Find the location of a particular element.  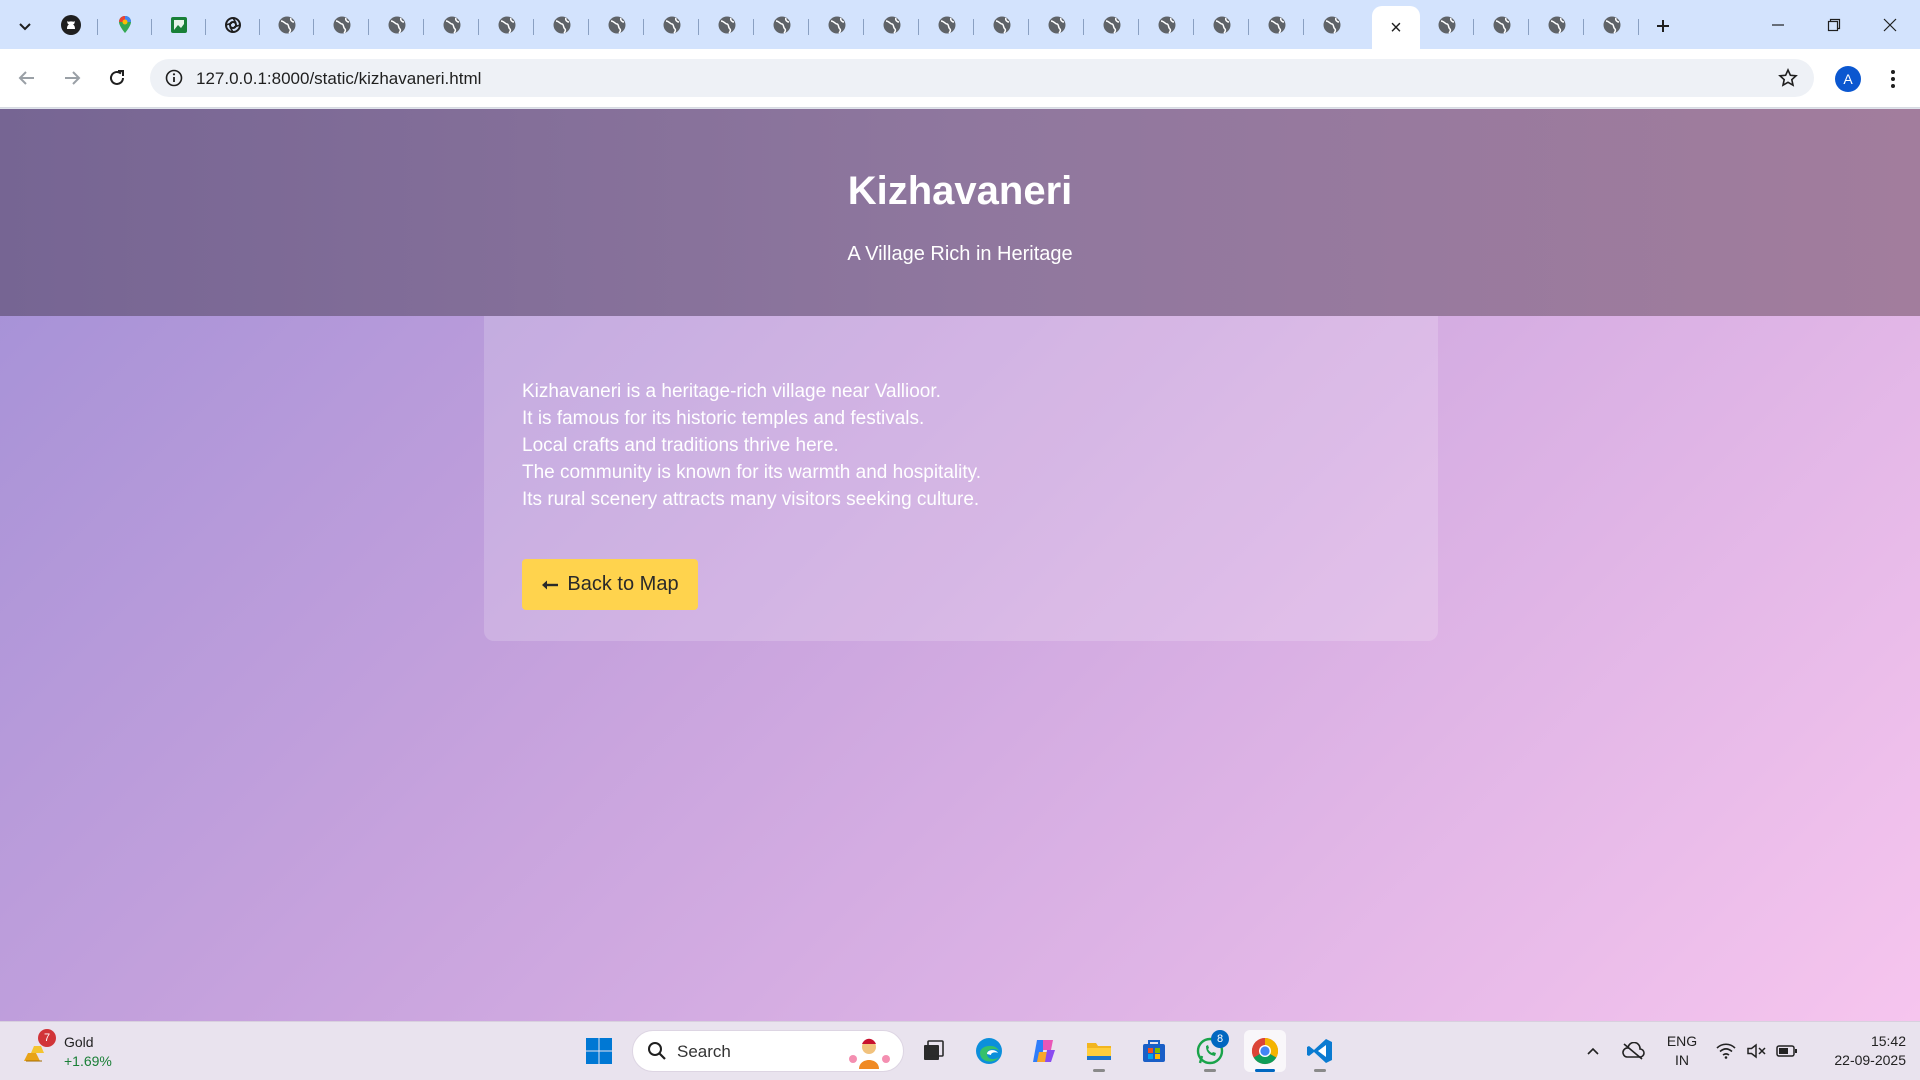

reload-button is located at coordinates (117, 78).